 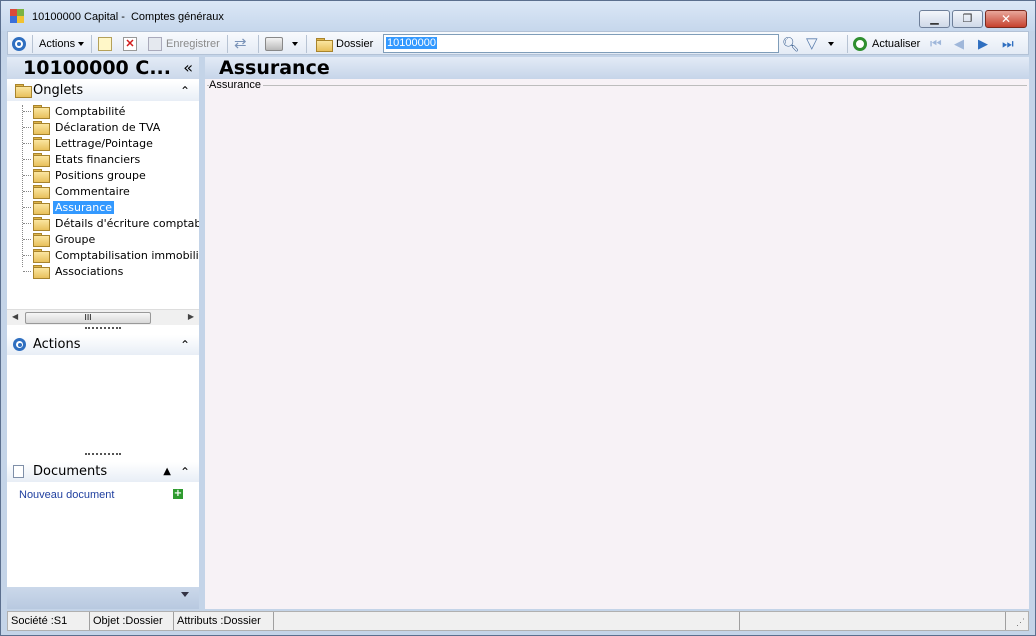 What do you see at coordinates (411, 43) in the screenshot?
I see `record-search-value: 10100000` at bounding box center [411, 43].